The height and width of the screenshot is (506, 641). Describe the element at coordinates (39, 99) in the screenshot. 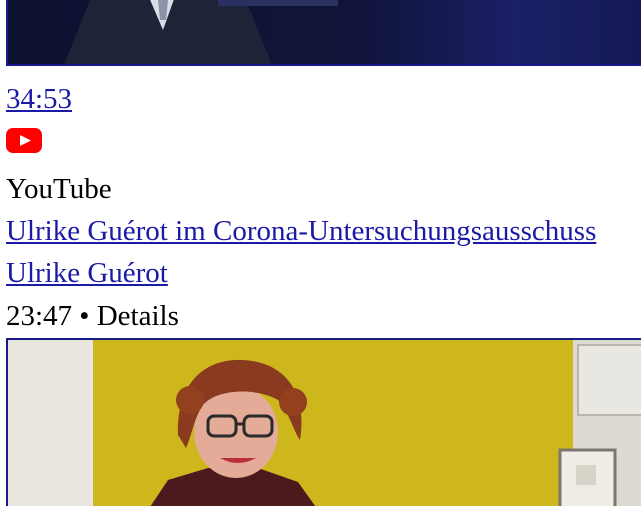

I see `video-duration-link: 34:53` at that location.